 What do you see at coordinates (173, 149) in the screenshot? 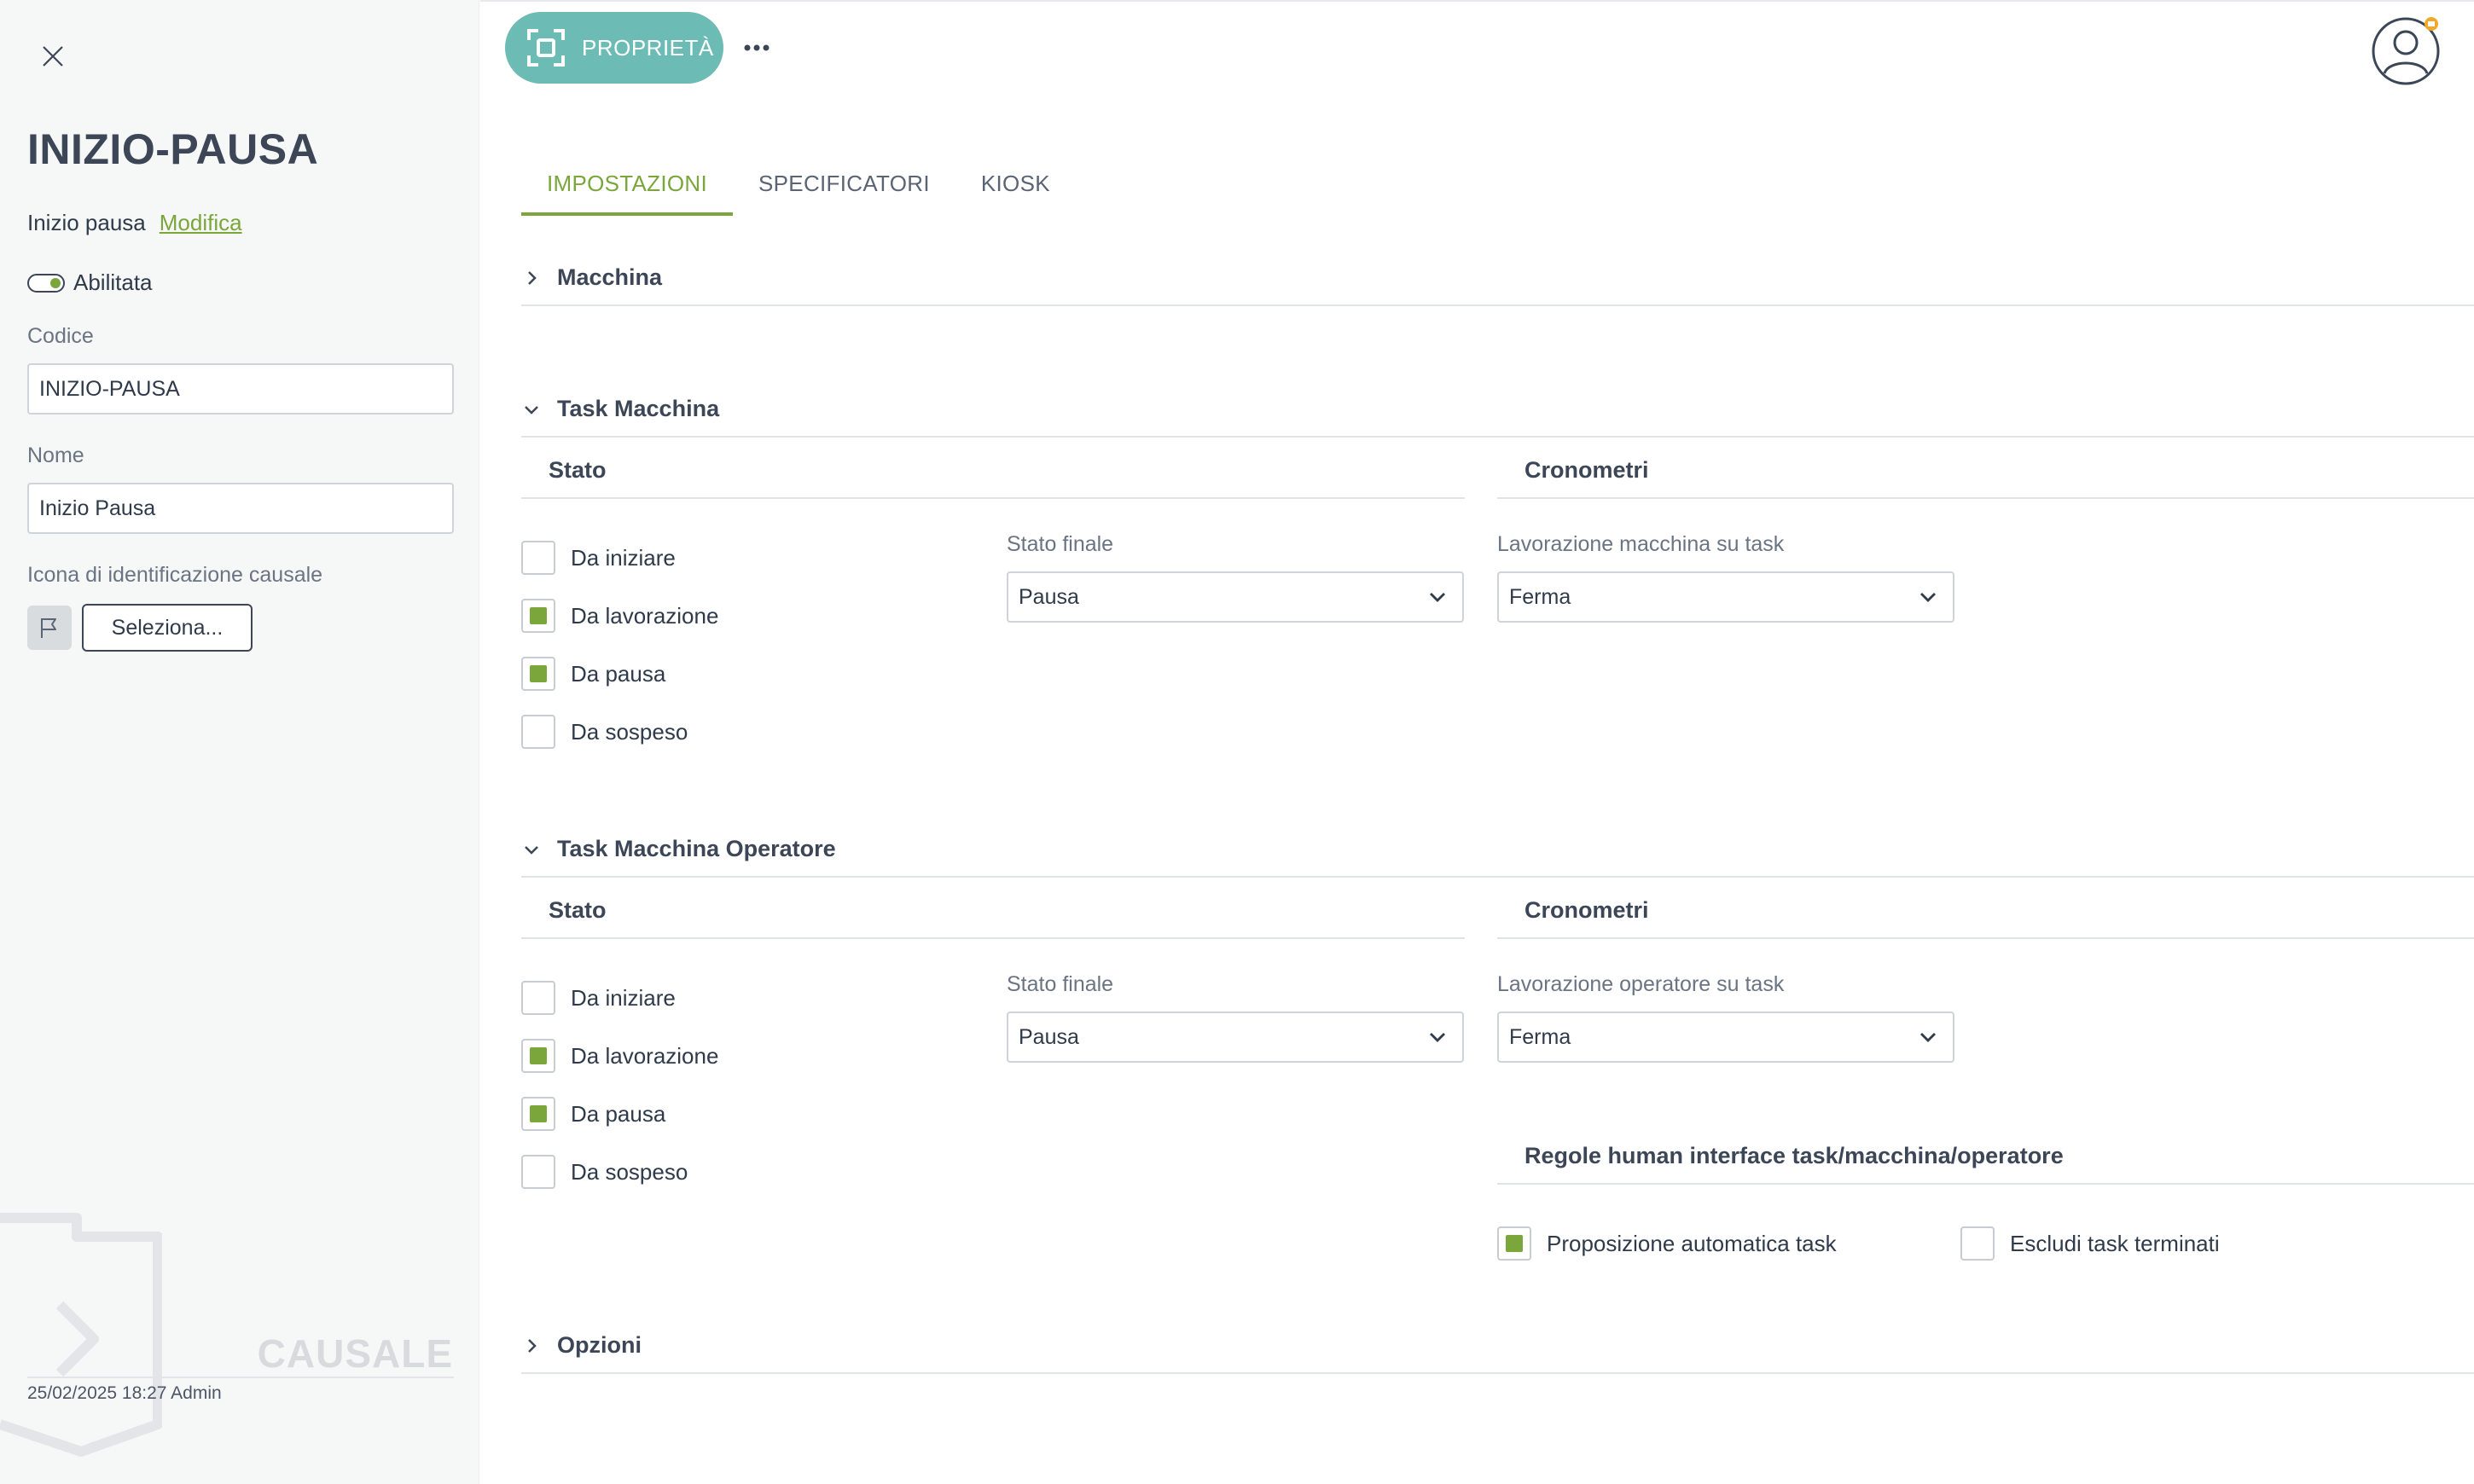
I see `panel-title: INIZIO-PAUSA` at bounding box center [173, 149].